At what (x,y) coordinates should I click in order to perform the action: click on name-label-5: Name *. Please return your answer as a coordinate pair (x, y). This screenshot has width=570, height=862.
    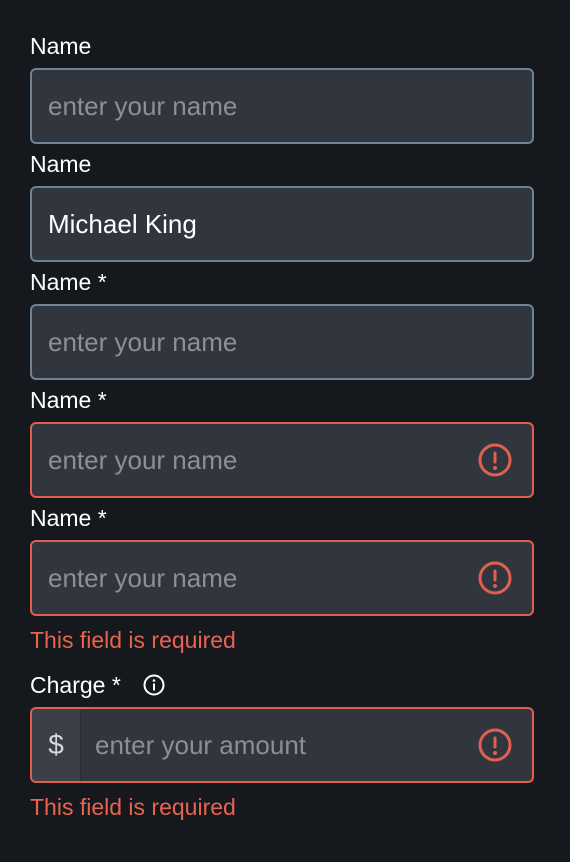
    Looking at the image, I should click on (282, 518).